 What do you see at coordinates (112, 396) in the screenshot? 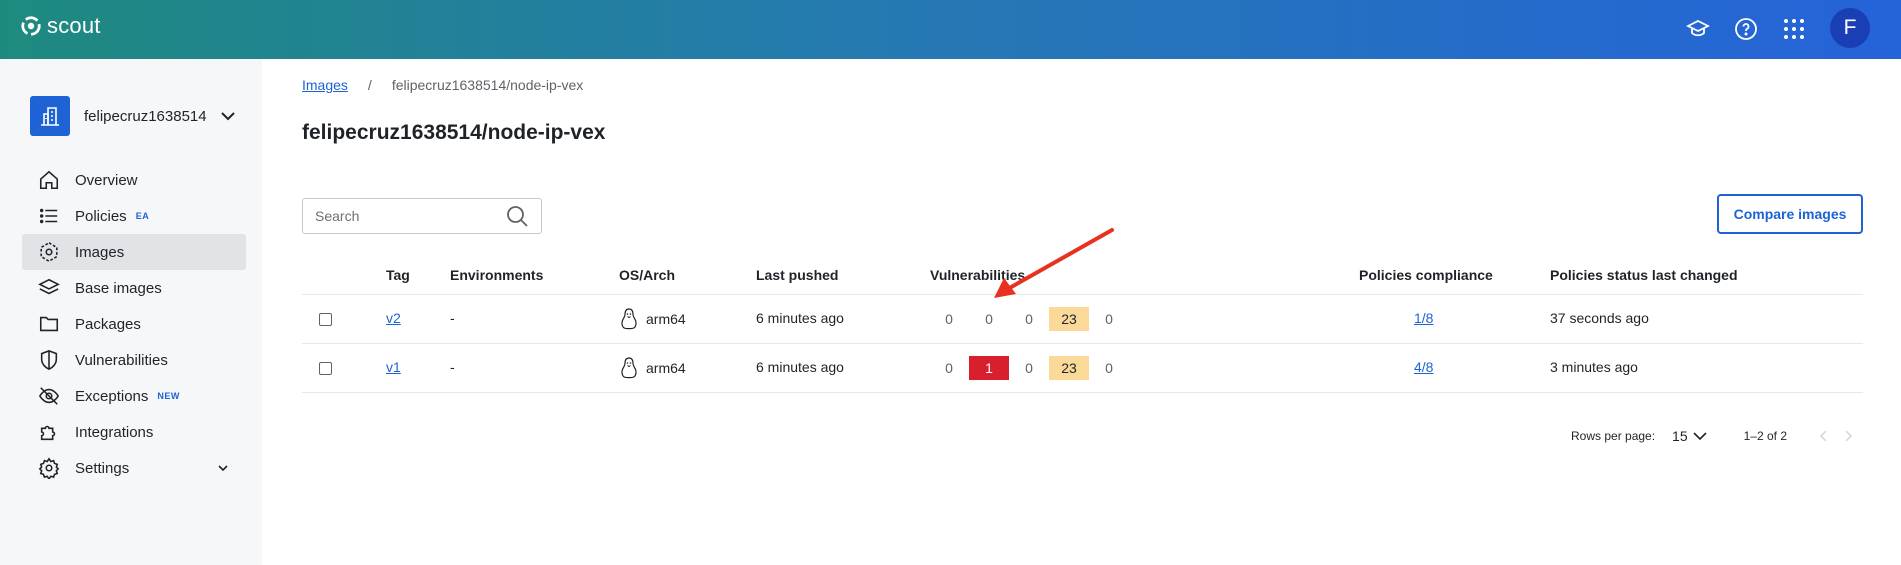
I see `sidebar-item-label: Exceptions` at bounding box center [112, 396].